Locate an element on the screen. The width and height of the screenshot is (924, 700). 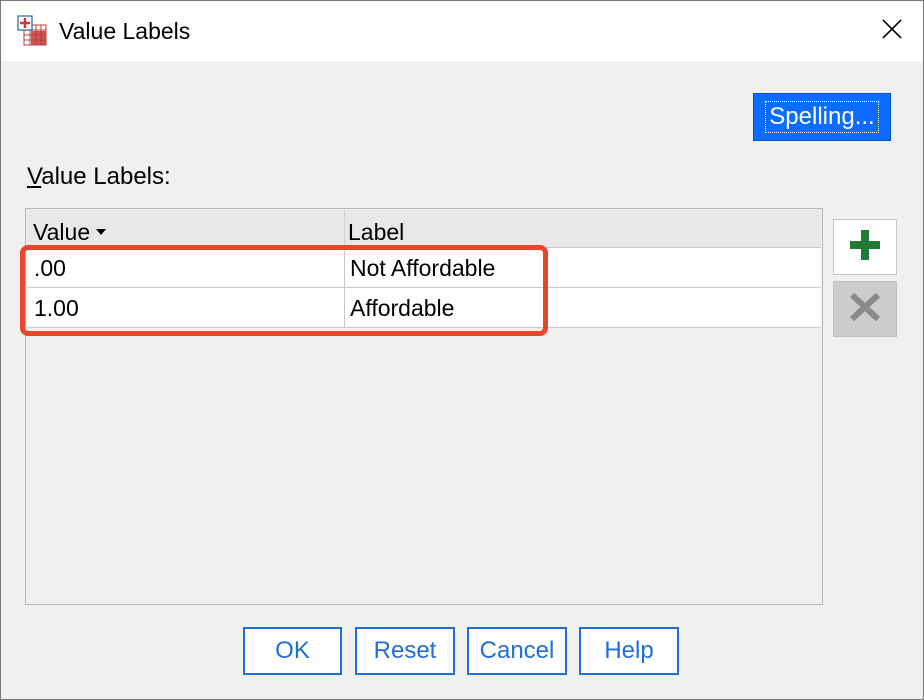
column-header-value-label: Value is located at coordinates (62, 232).